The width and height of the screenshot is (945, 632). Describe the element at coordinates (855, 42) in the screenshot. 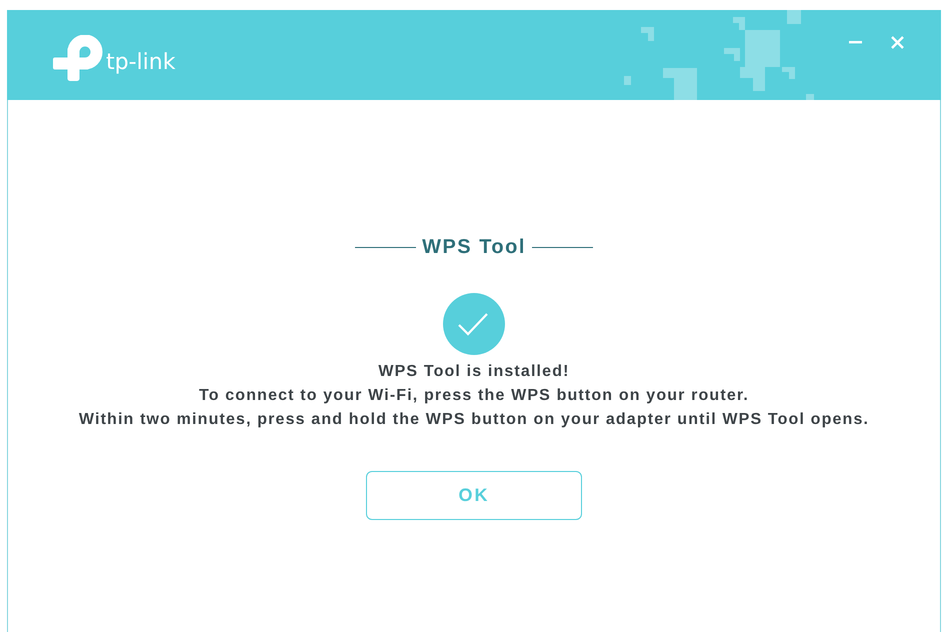

I see `minimize-icon` at that location.